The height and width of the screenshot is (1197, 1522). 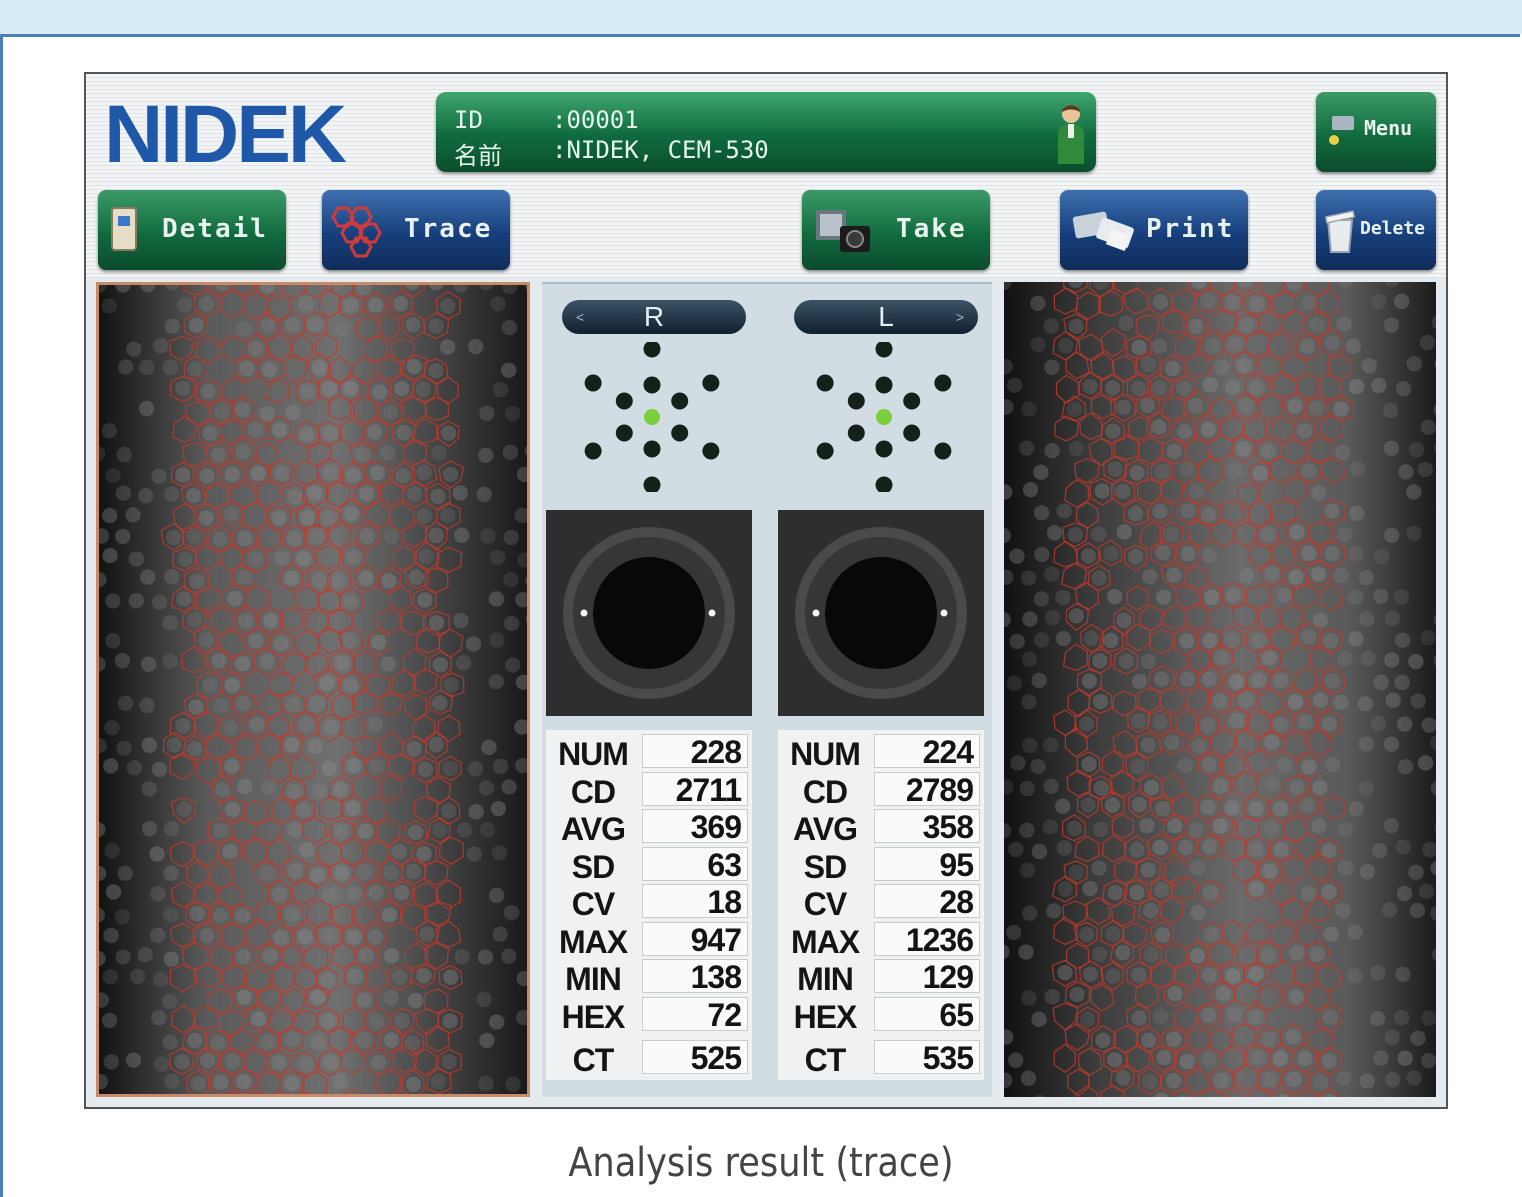 I want to click on stat-value: 228, so click(x=695, y=751).